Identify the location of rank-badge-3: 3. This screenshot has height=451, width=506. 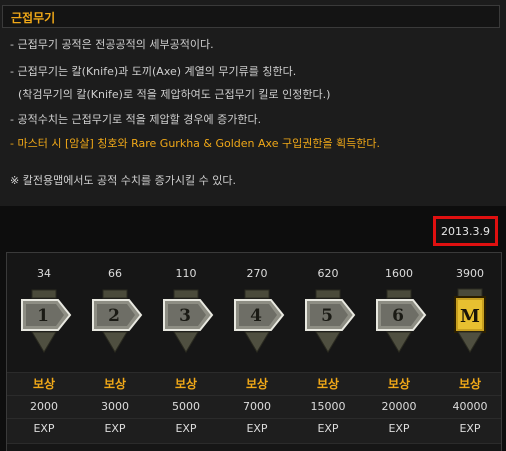
(186, 323).